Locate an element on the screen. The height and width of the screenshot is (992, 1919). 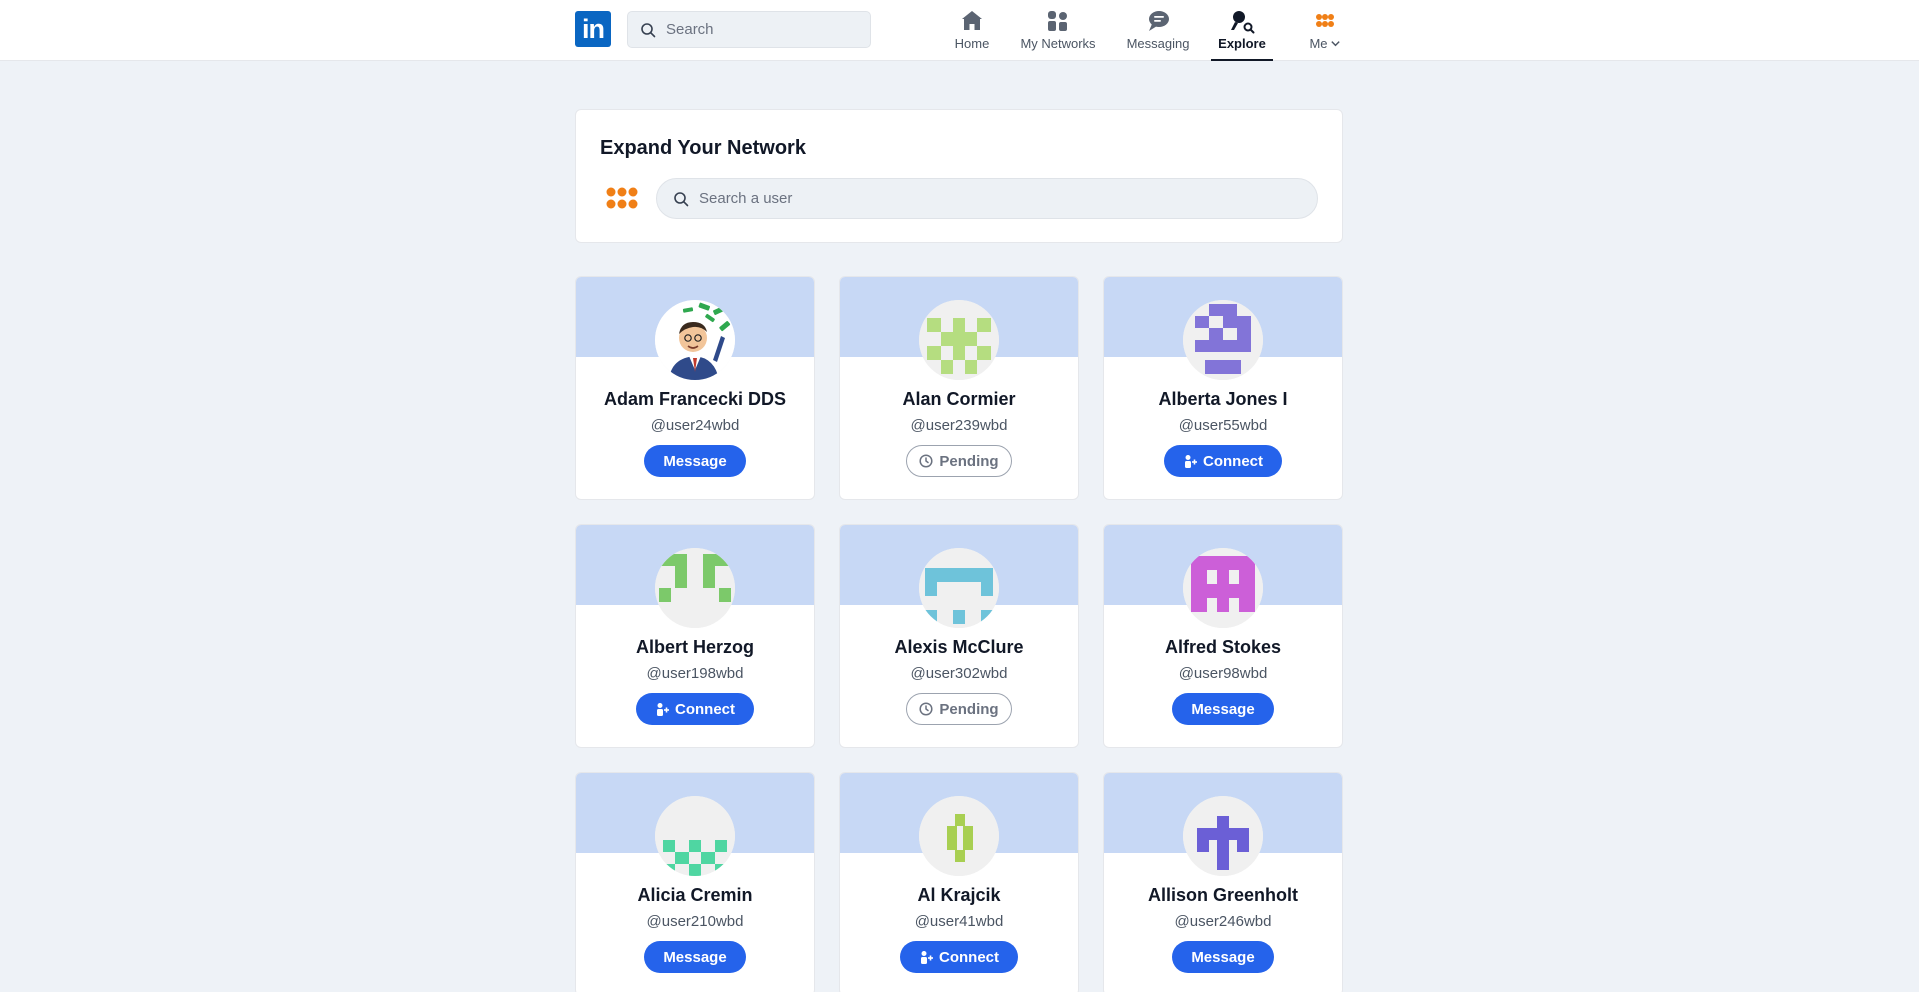
nav-me-label: Me is located at coordinates (1324, 43).